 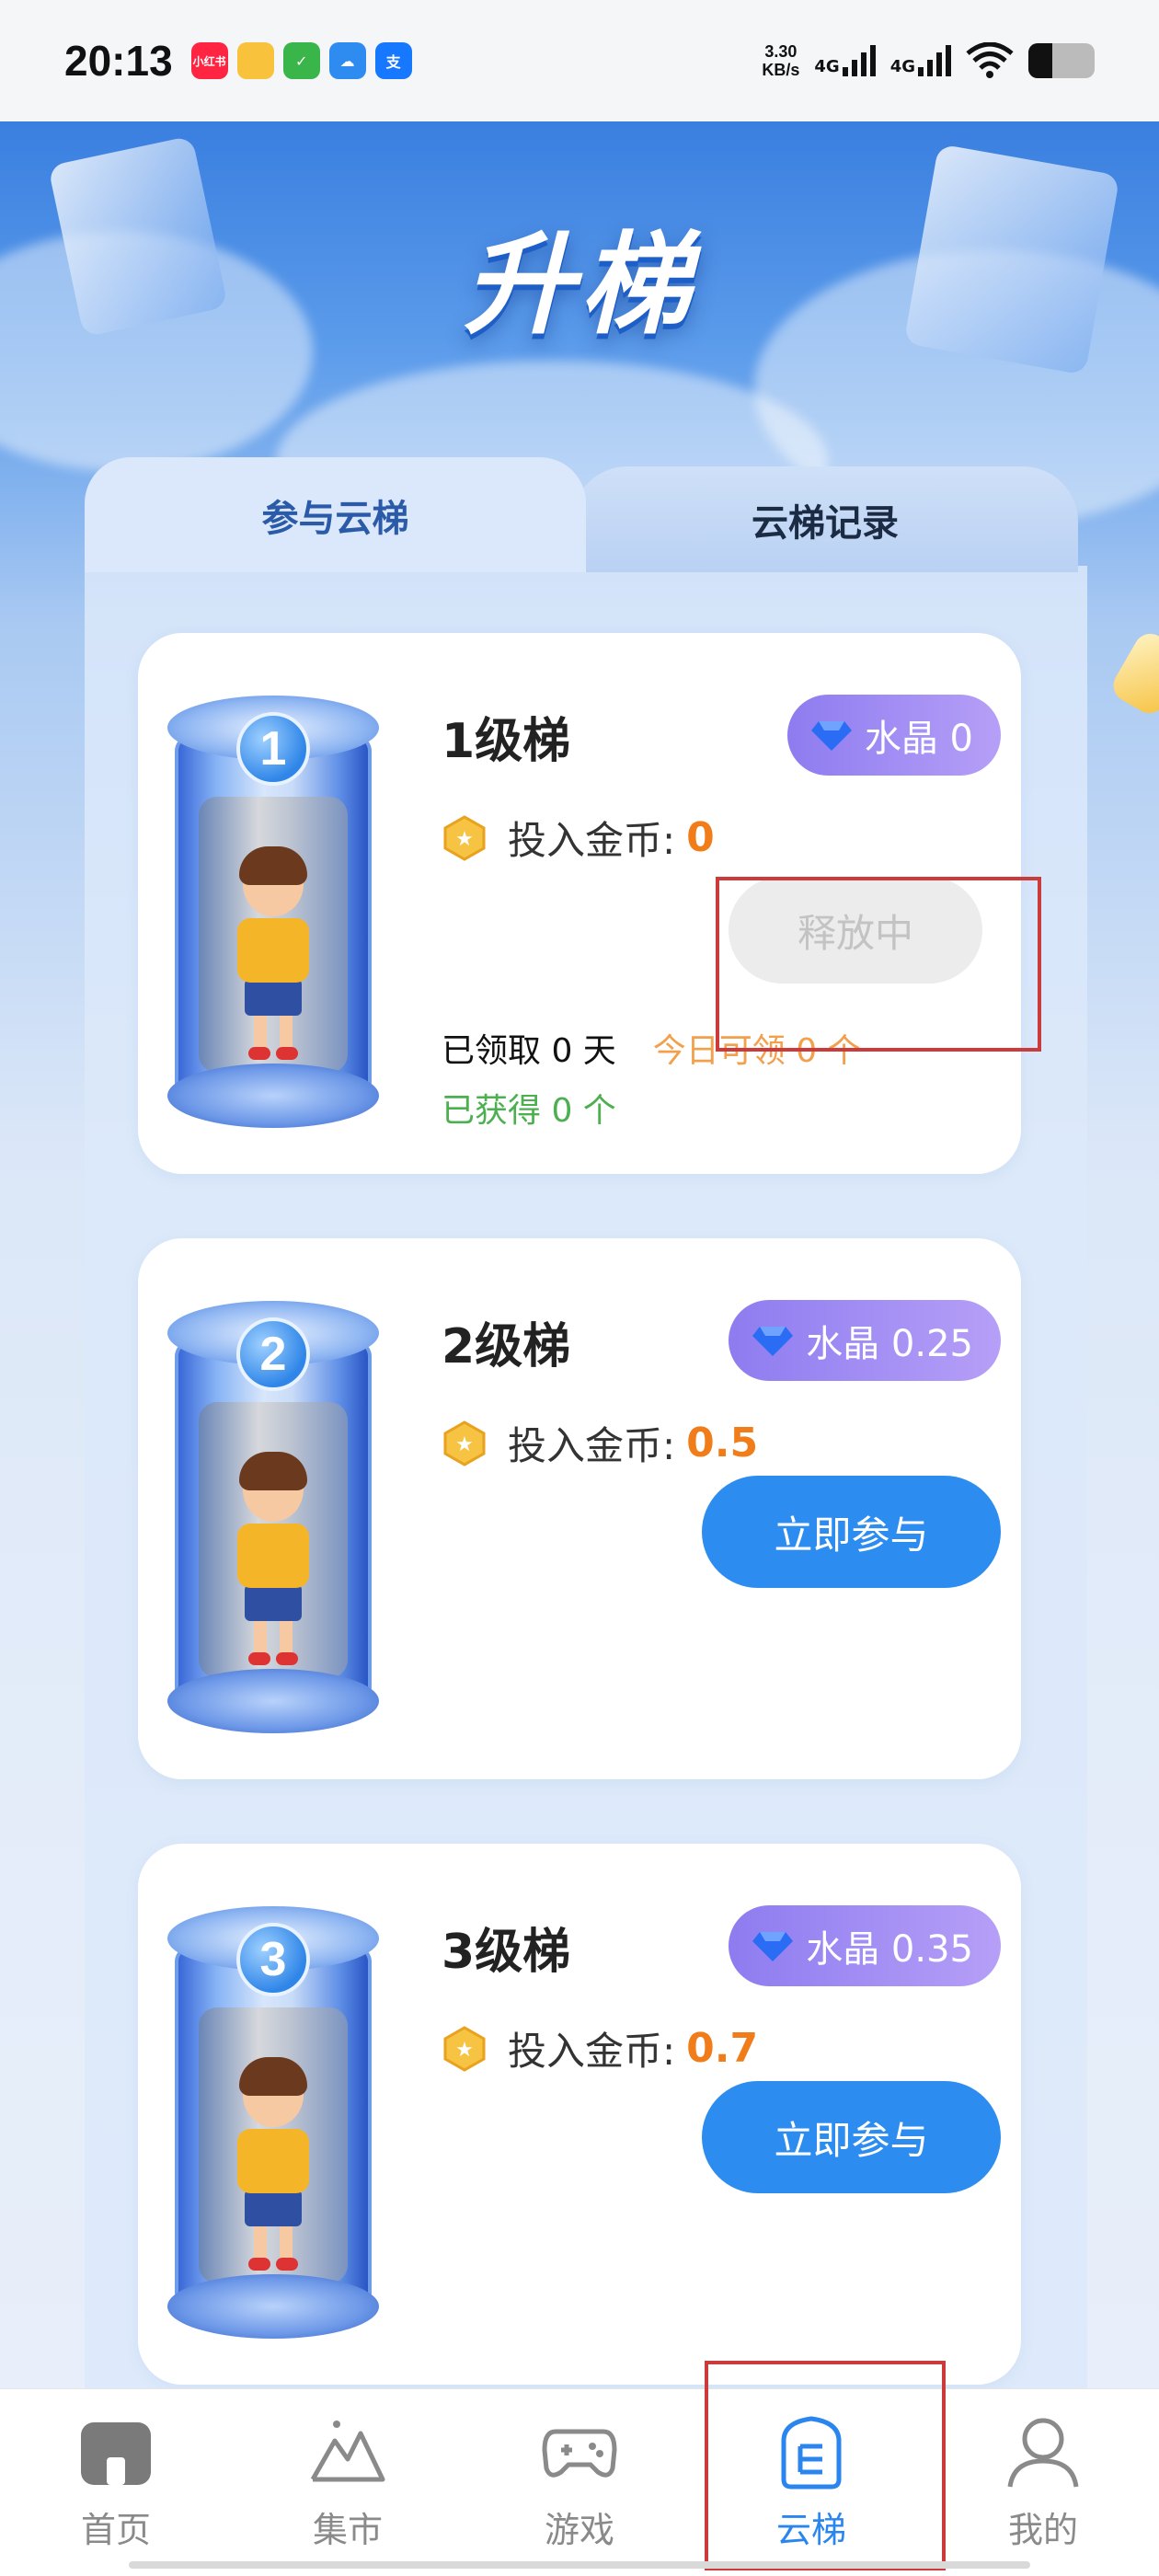 I want to click on net-speed-unit: KB/s, so click(x=781, y=70).